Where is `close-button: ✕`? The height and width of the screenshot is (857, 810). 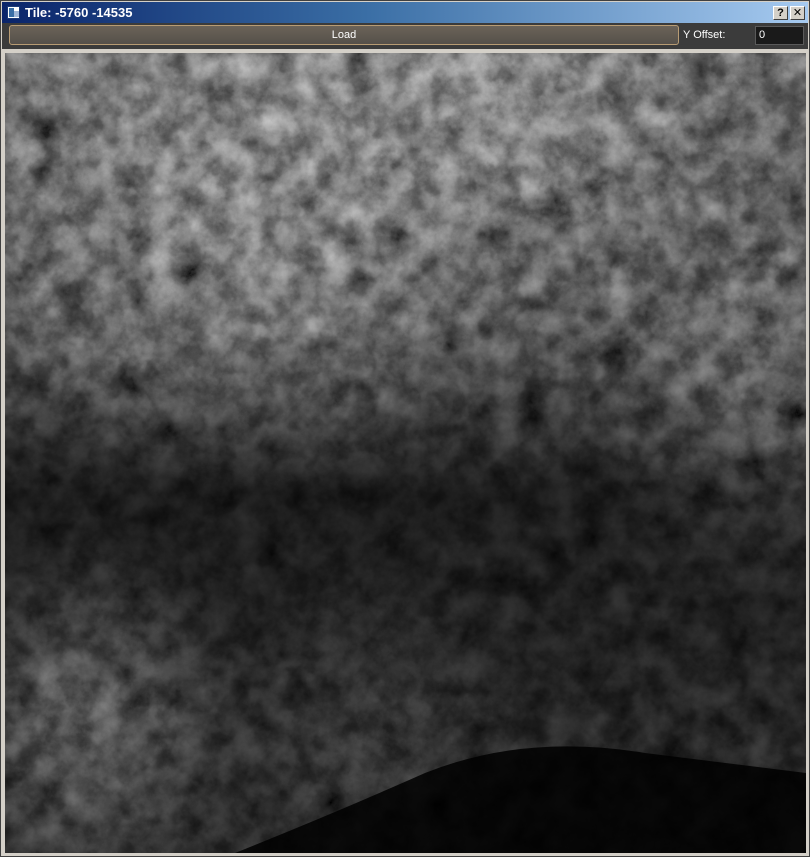
close-button: ✕ is located at coordinates (797, 13).